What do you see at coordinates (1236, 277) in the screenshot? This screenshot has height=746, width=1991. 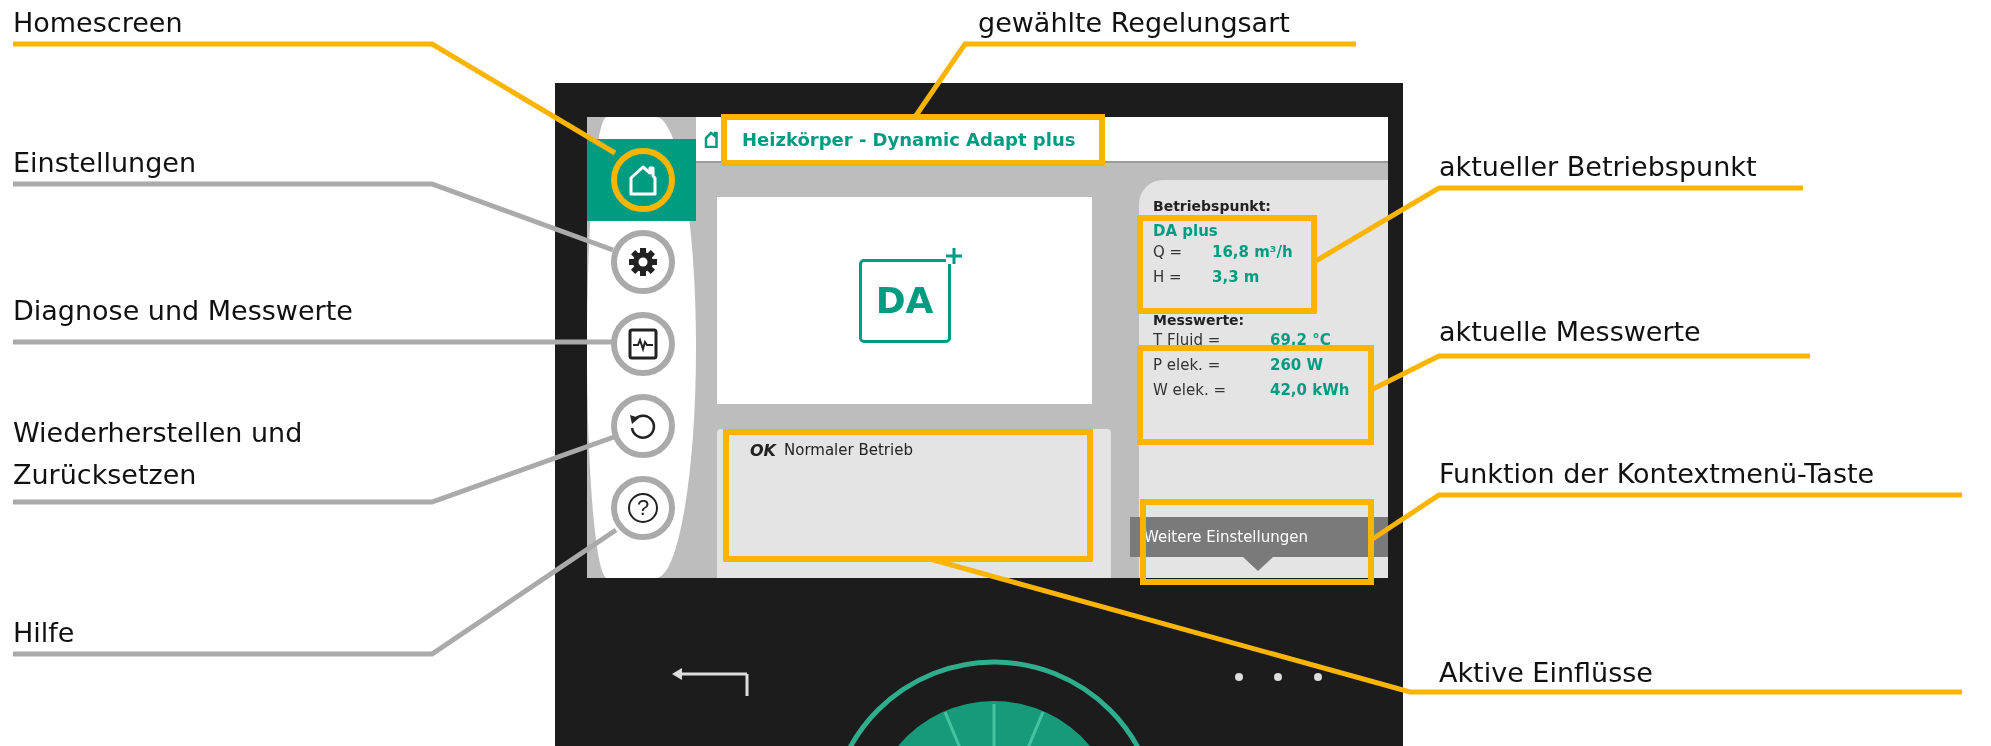 I see `value-reading: 3,3 m` at bounding box center [1236, 277].